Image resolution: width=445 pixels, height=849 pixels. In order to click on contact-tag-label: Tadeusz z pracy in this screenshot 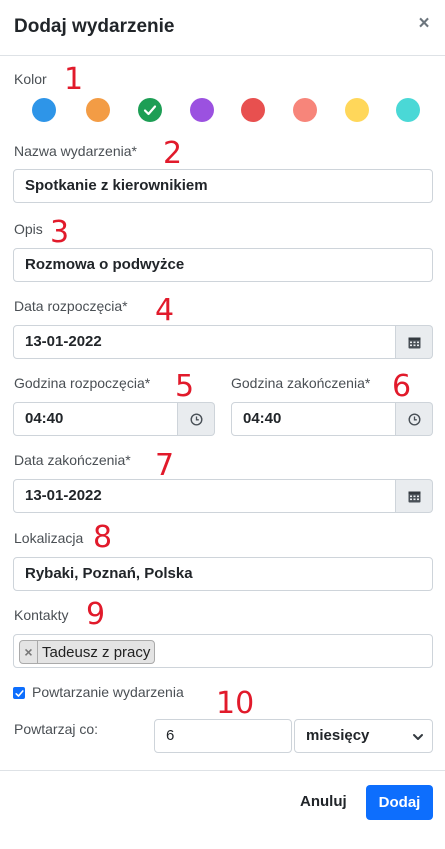, I will do `click(96, 652)`.